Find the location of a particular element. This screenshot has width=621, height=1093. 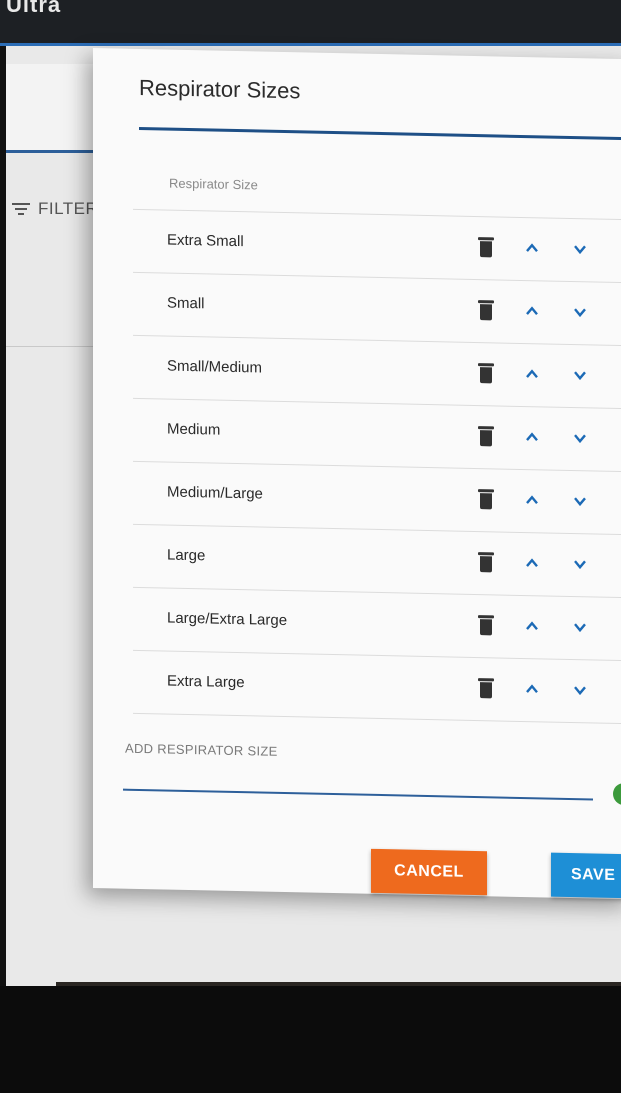

size-label: Medium is located at coordinates (194, 429).